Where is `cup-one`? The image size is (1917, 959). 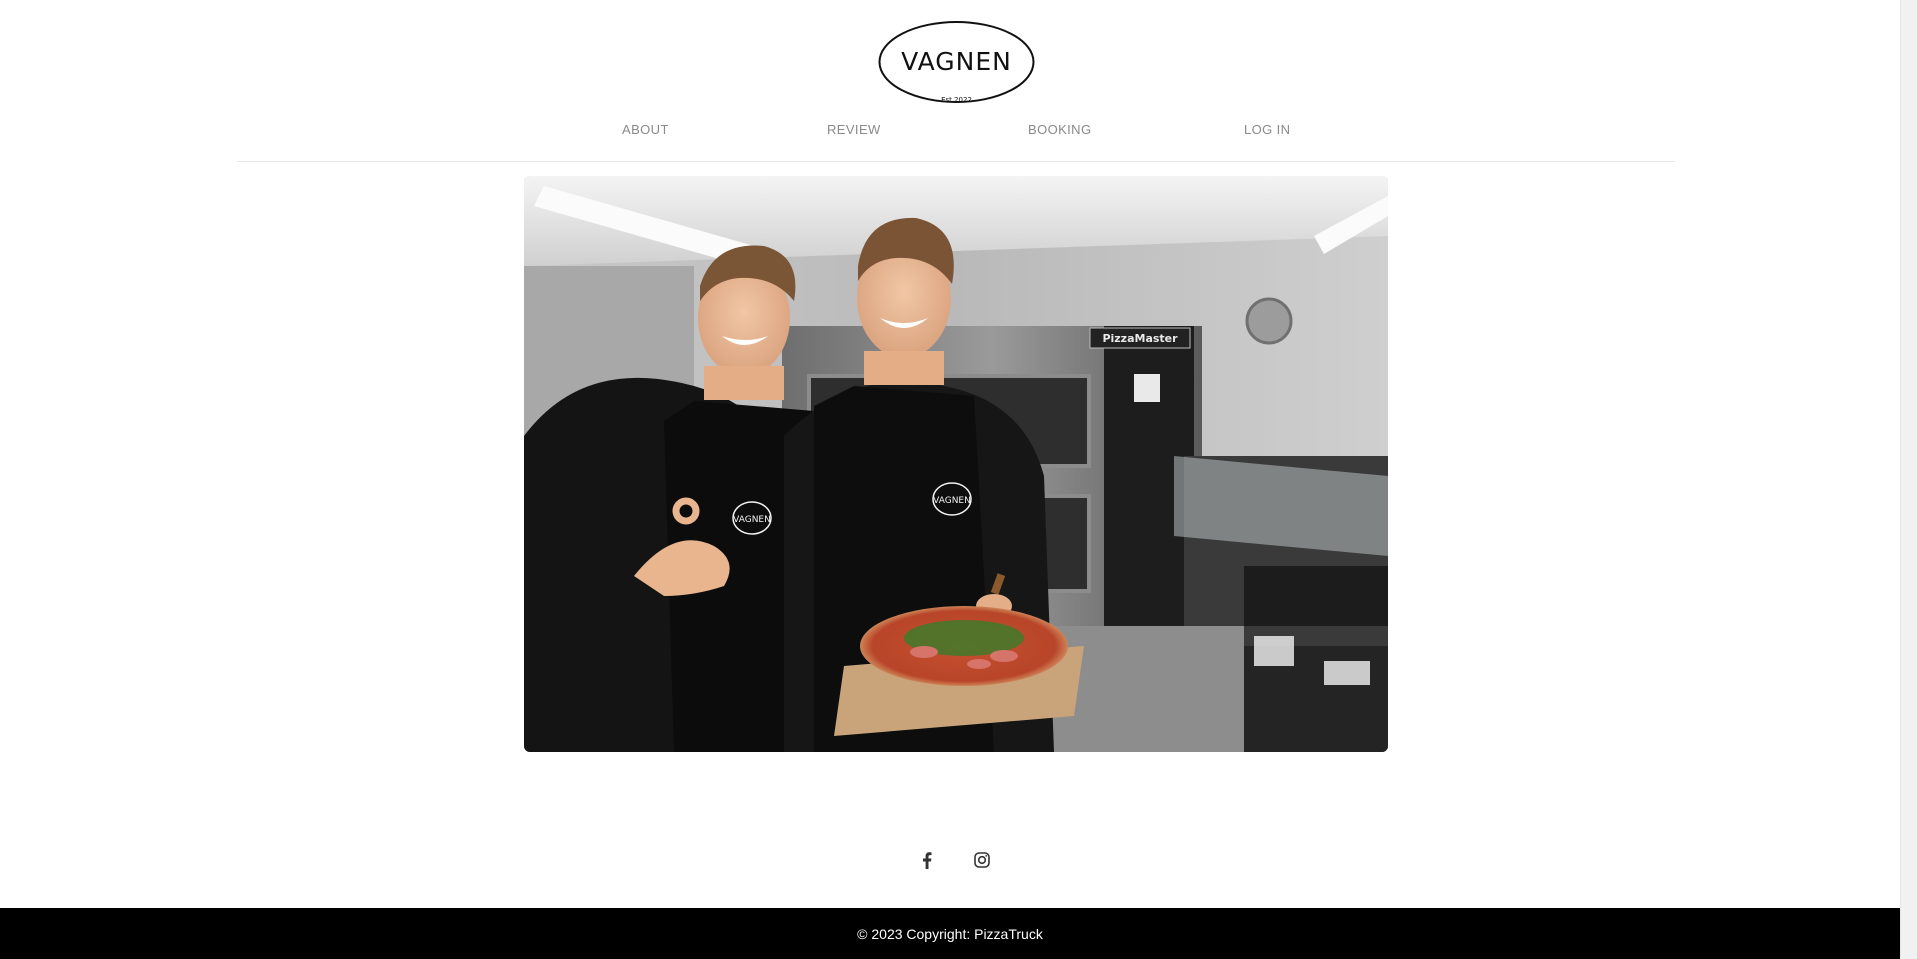
cup-one is located at coordinates (1274, 651).